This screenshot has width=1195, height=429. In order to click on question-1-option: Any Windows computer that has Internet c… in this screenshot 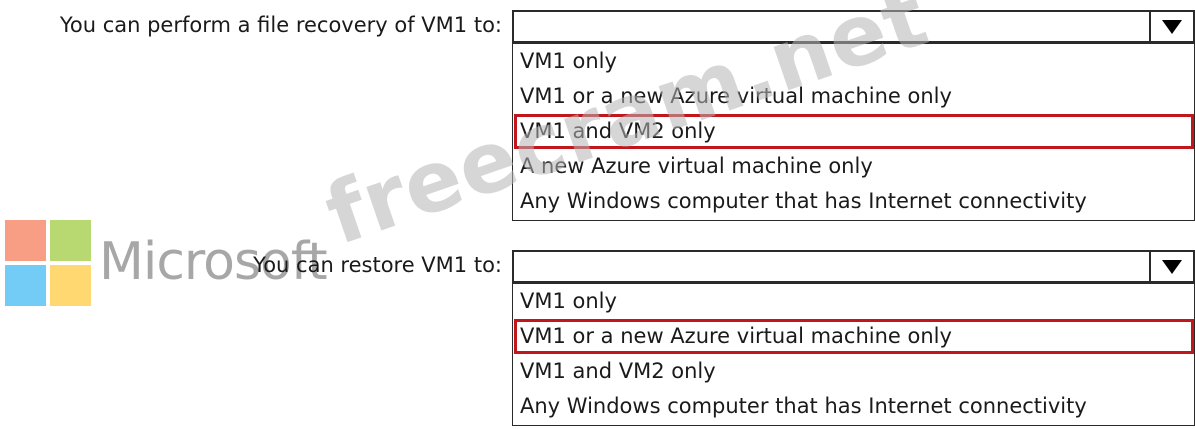, I will do `click(853, 201)`.